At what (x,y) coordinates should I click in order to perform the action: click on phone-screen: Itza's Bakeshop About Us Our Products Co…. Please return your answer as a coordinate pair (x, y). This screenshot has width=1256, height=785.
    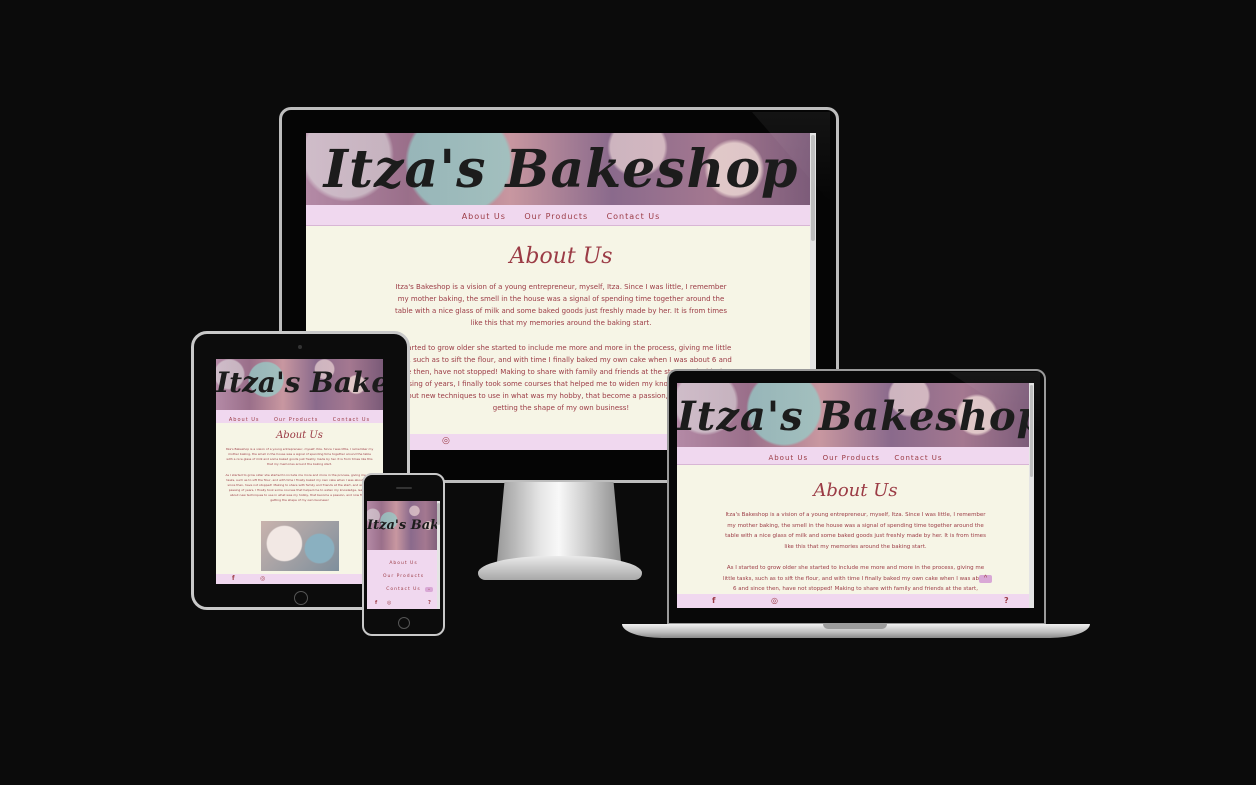
    Looking at the image, I should click on (403, 555).